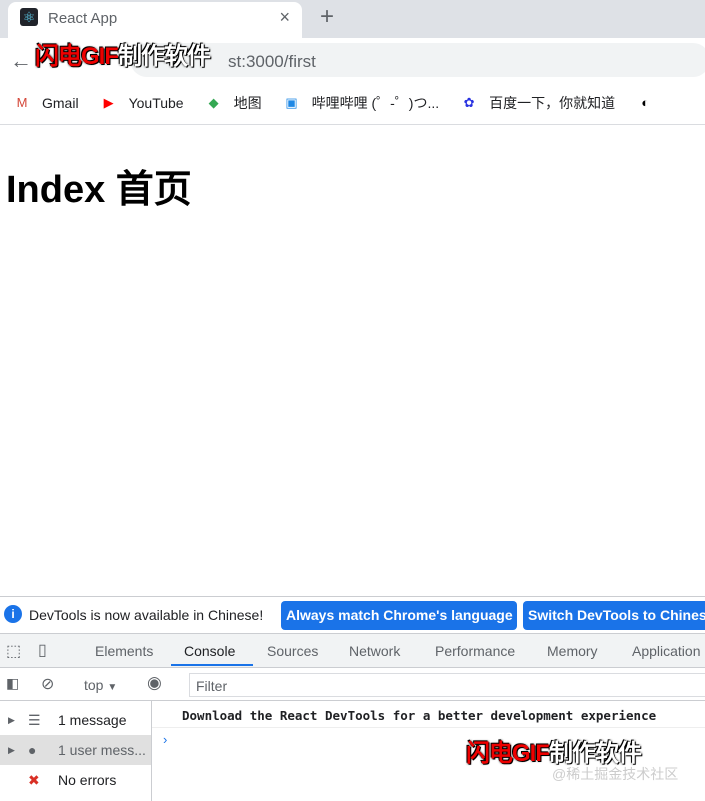 The height and width of the screenshot is (801, 705). Describe the element at coordinates (165, 739) in the screenshot. I see `console-prompt: ›` at that location.